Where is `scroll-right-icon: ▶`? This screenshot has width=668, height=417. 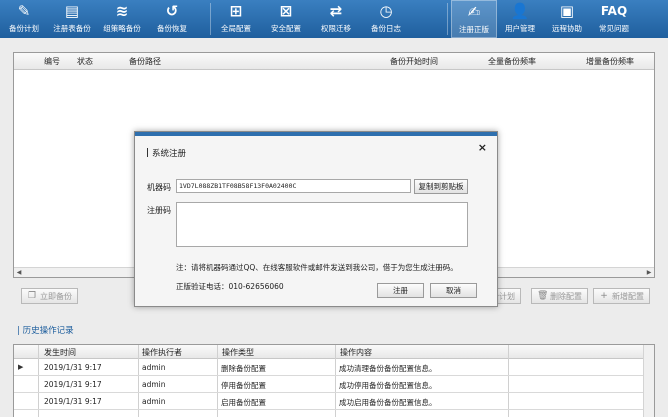 scroll-right-icon: ▶ is located at coordinates (649, 273).